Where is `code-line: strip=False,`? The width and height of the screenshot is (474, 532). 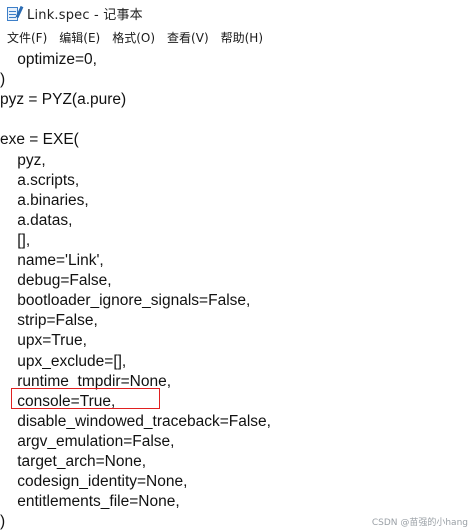
code-line: strip=False, is located at coordinates (49, 321).